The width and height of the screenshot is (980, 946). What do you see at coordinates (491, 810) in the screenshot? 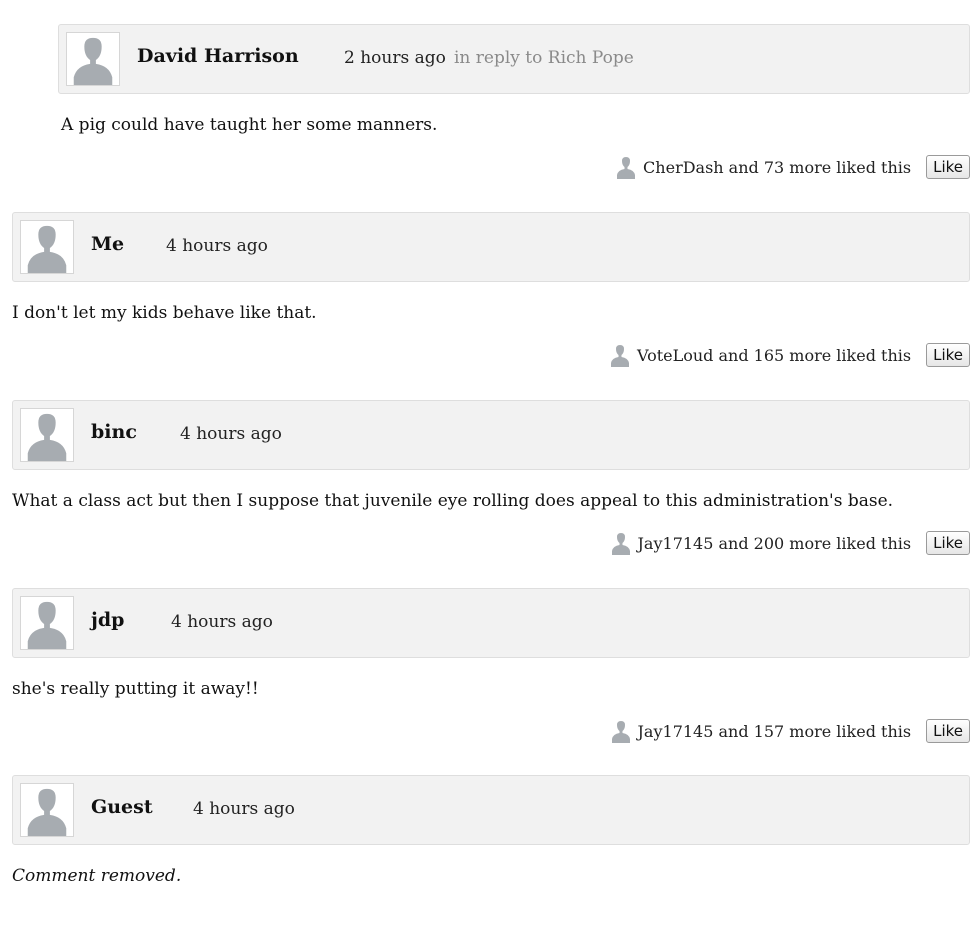
I see `comment-header: Guest 4 hours ago` at bounding box center [491, 810].